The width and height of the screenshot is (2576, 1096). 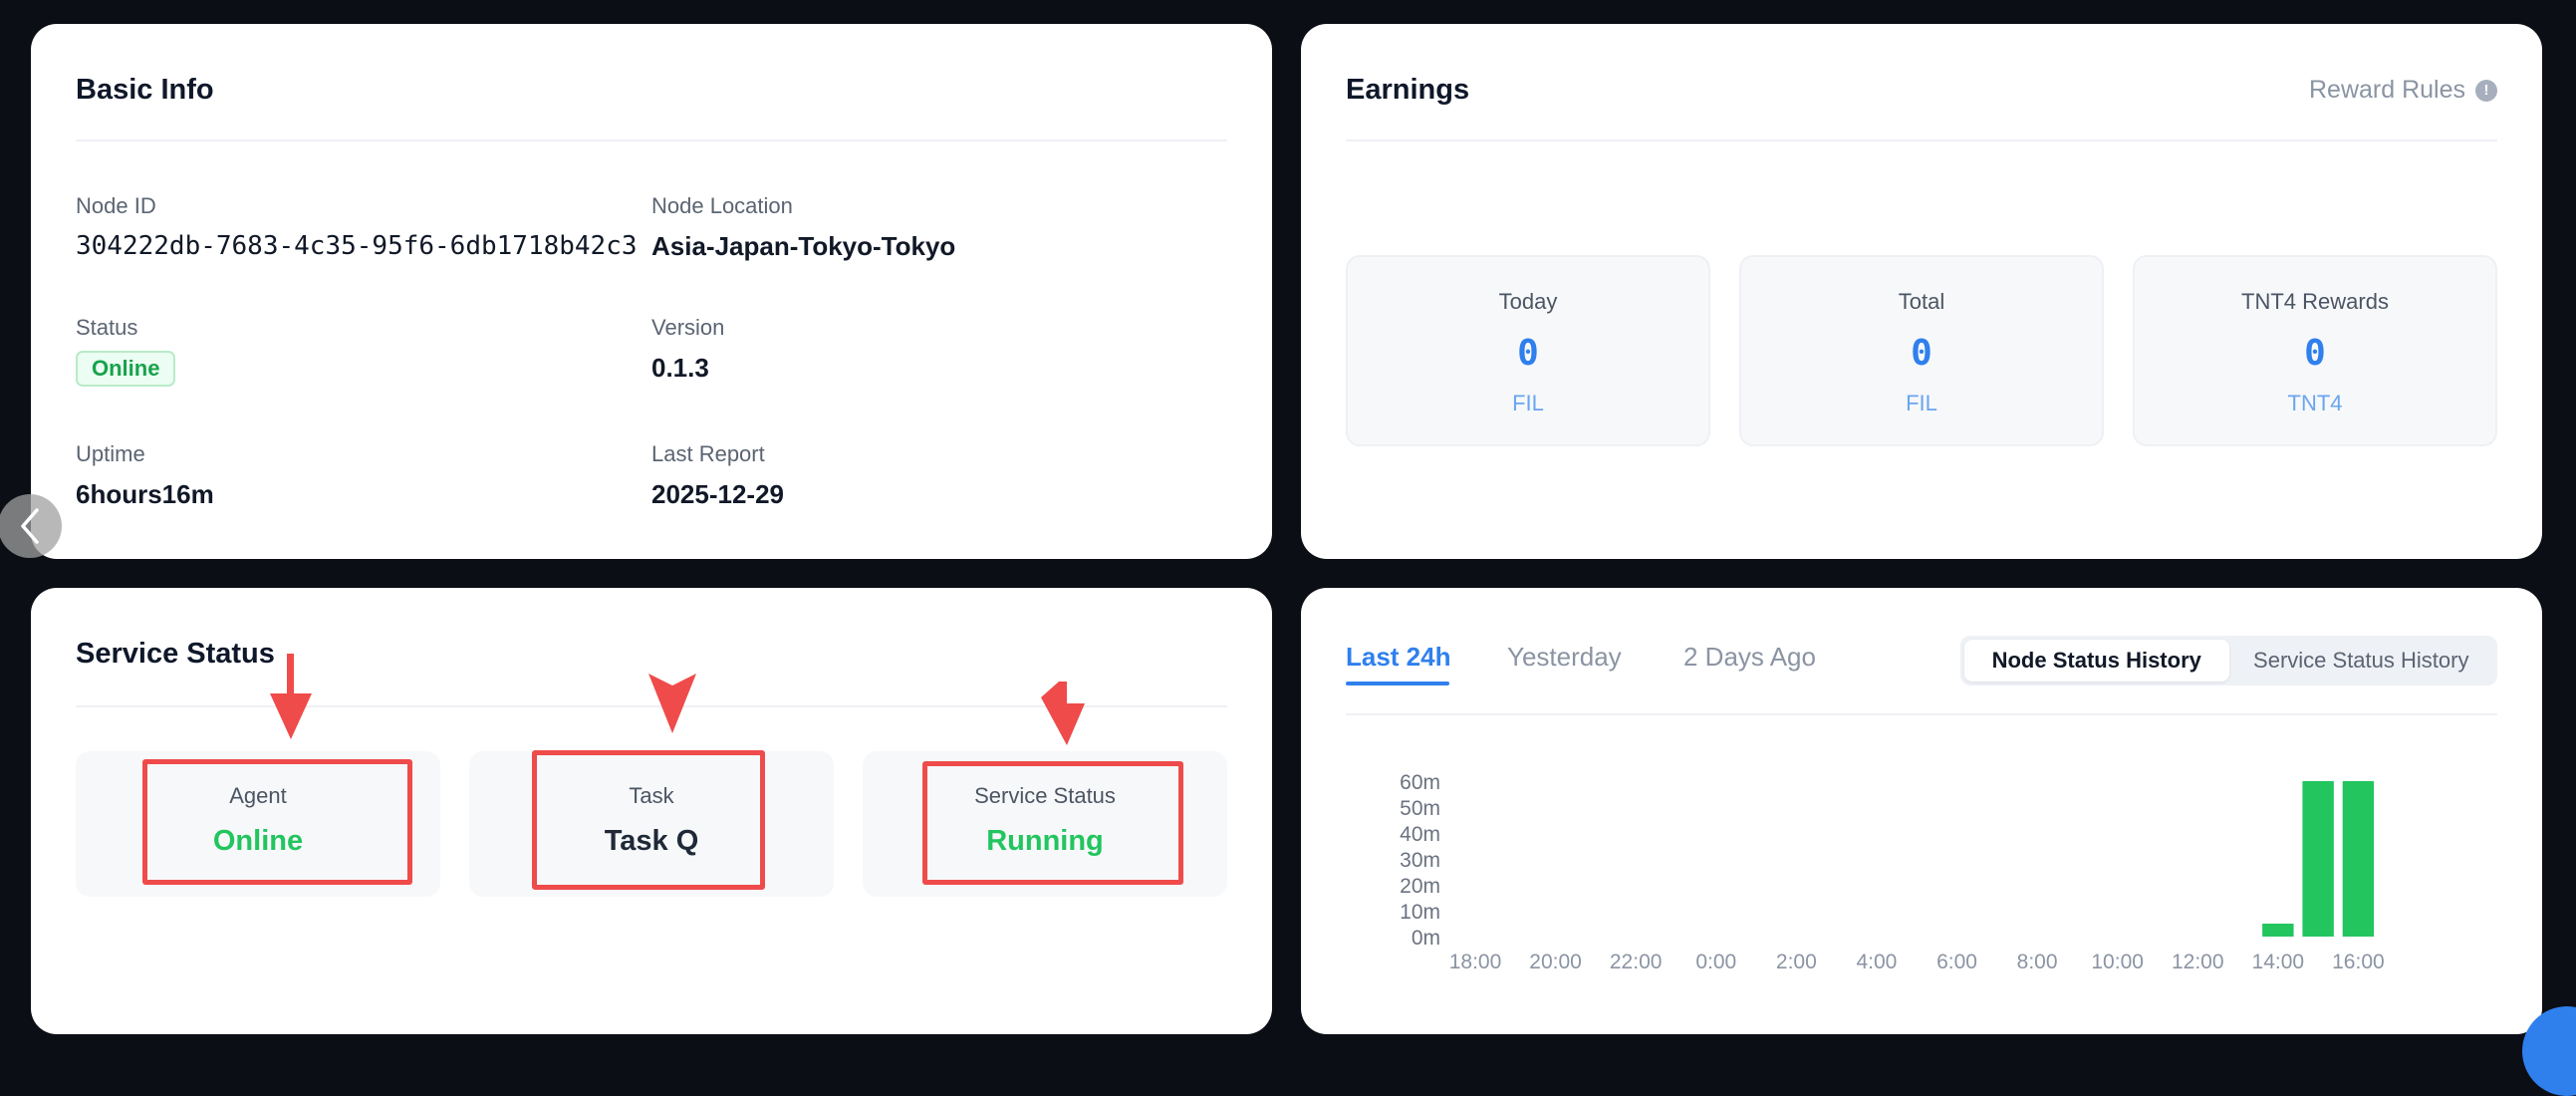 What do you see at coordinates (2037, 962) in the screenshot?
I see `x-tick-label: 8:00` at bounding box center [2037, 962].